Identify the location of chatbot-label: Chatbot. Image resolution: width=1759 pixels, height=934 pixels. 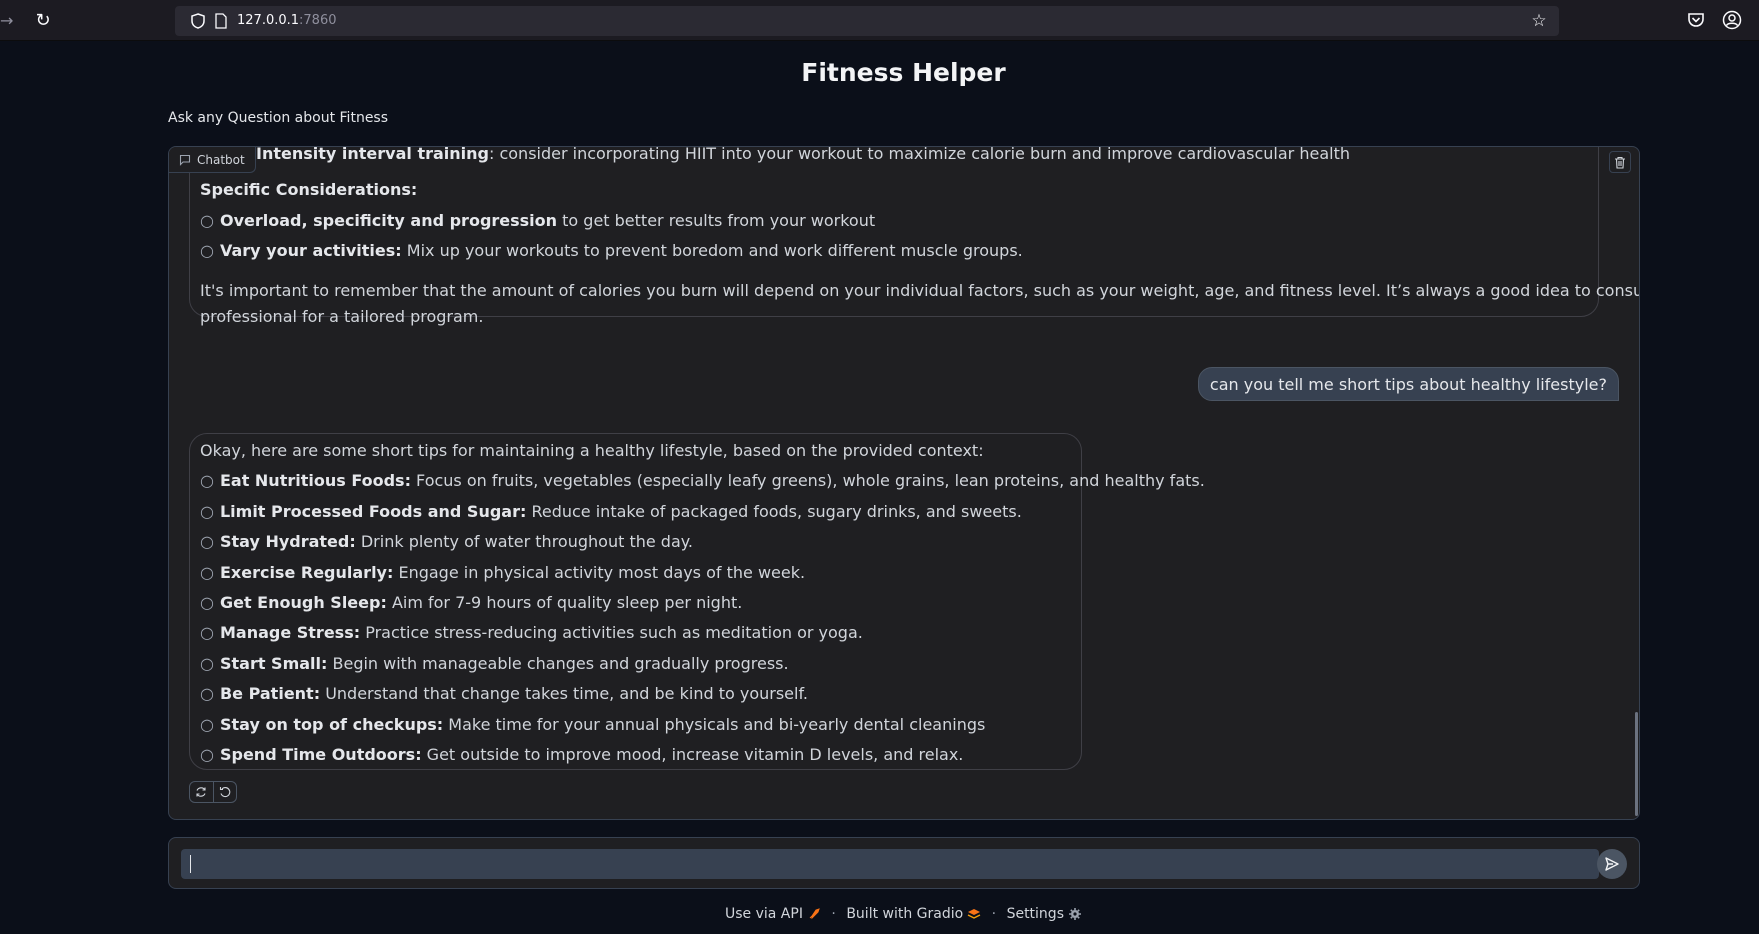
(212, 160).